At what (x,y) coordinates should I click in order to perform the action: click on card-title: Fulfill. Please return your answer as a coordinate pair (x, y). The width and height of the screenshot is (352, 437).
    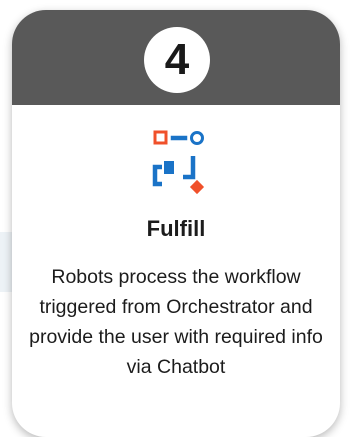
    Looking at the image, I should click on (176, 228).